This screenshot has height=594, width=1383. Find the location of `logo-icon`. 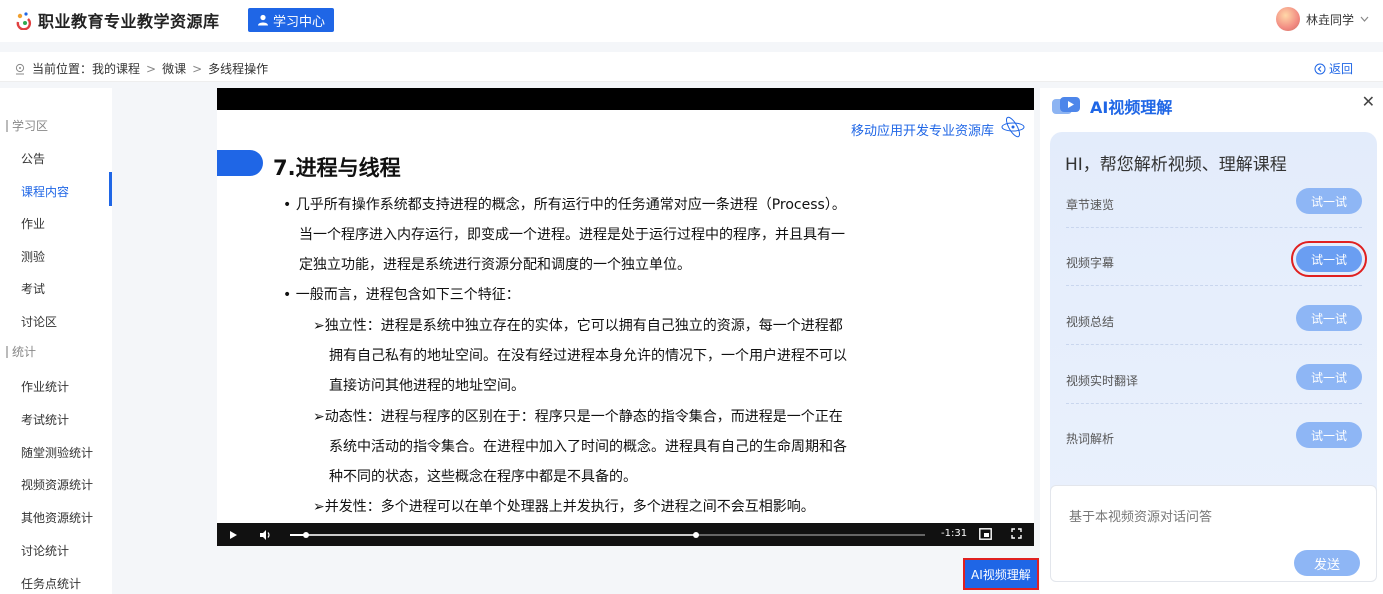

logo-icon is located at coordinates (23, 21).